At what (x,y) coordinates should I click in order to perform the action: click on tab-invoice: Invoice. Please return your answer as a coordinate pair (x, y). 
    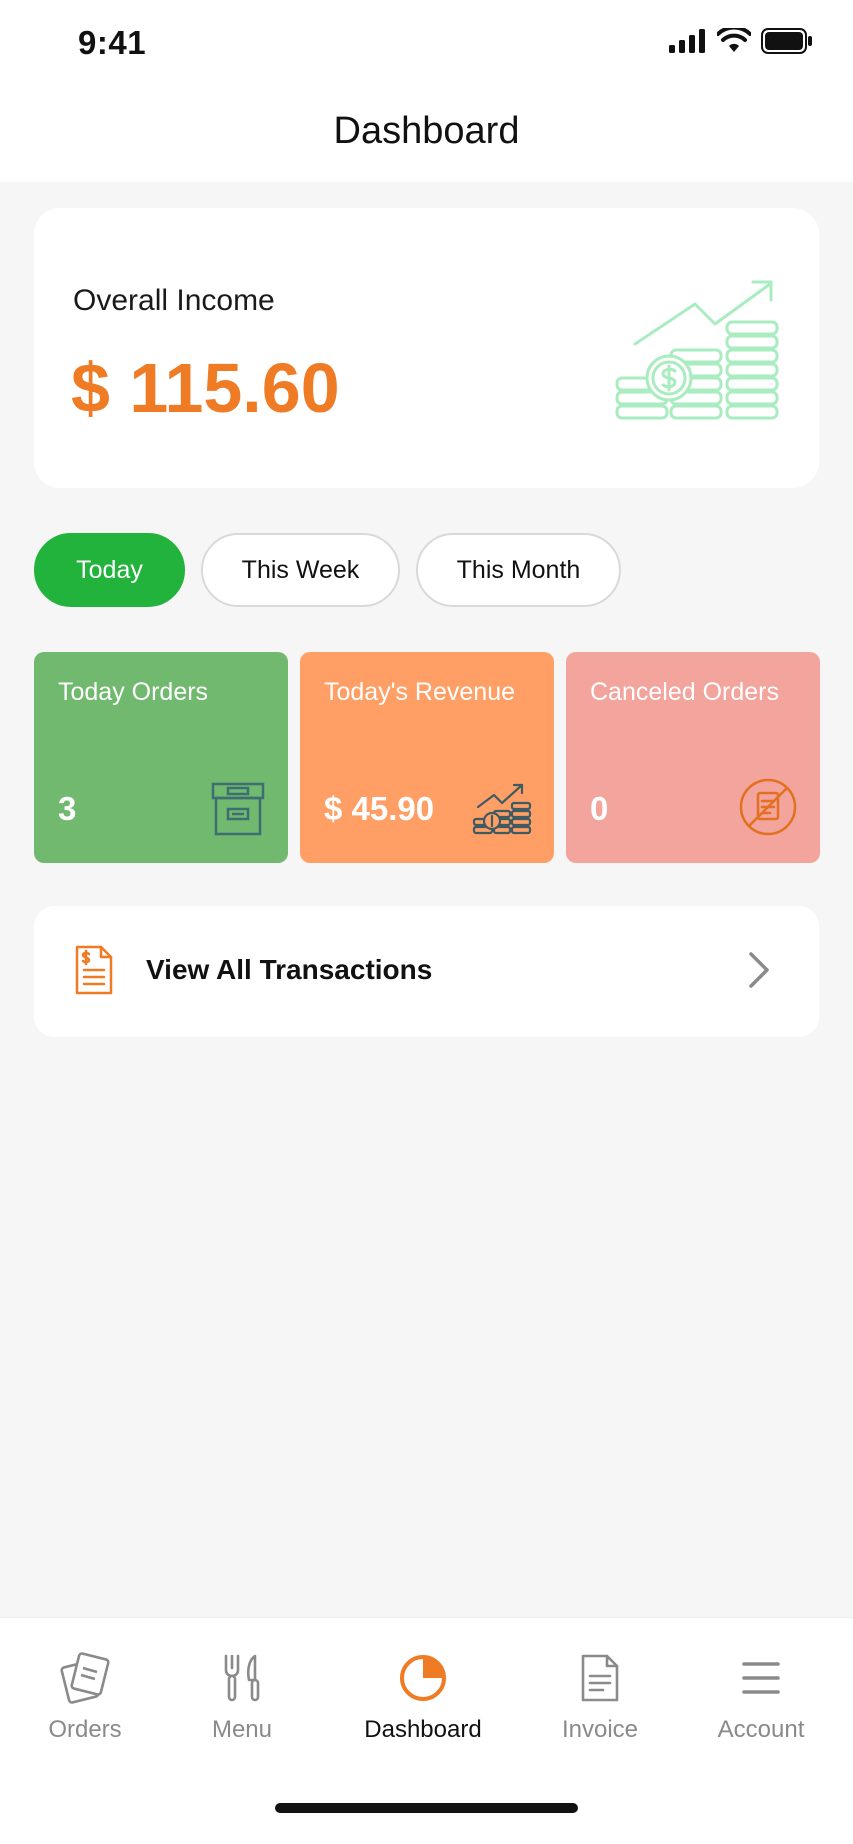
    Looking at the image, I should click on (600, 1697).